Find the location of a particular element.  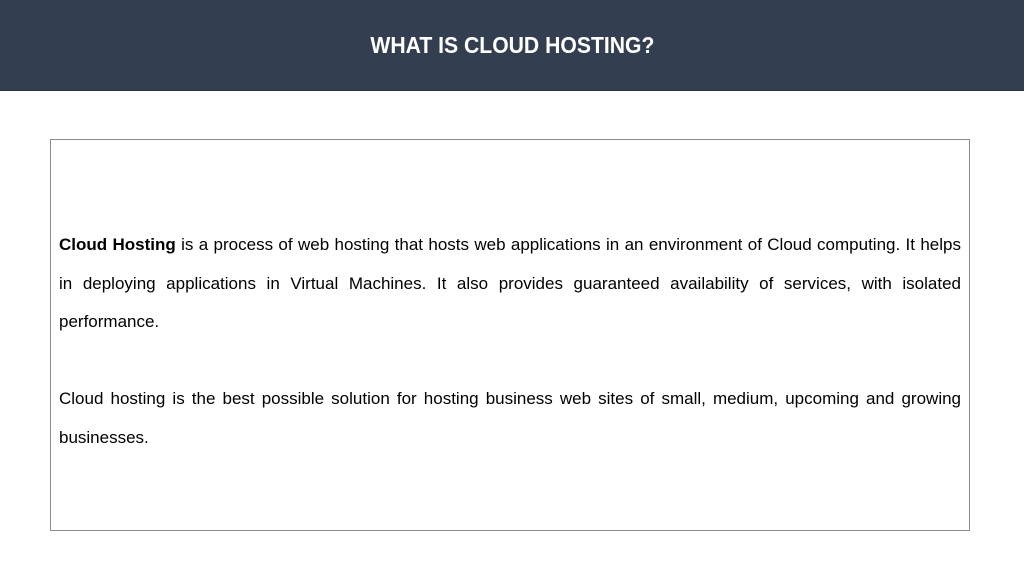

slide-title: WHAT IS CLOUD HOSTING? is located at coordinates (512, 44).